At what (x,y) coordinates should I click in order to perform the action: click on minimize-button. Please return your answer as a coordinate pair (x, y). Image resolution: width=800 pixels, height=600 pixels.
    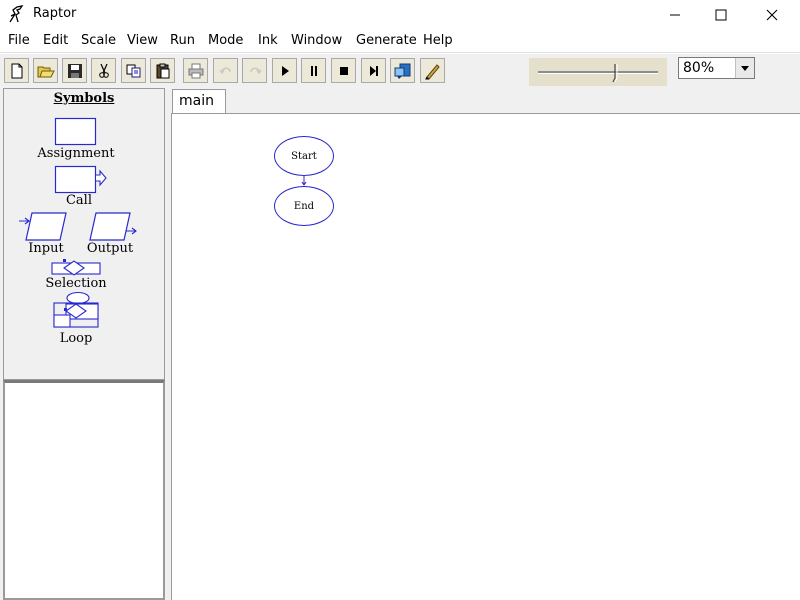
    Looking at the image, I should click on (675, 15).